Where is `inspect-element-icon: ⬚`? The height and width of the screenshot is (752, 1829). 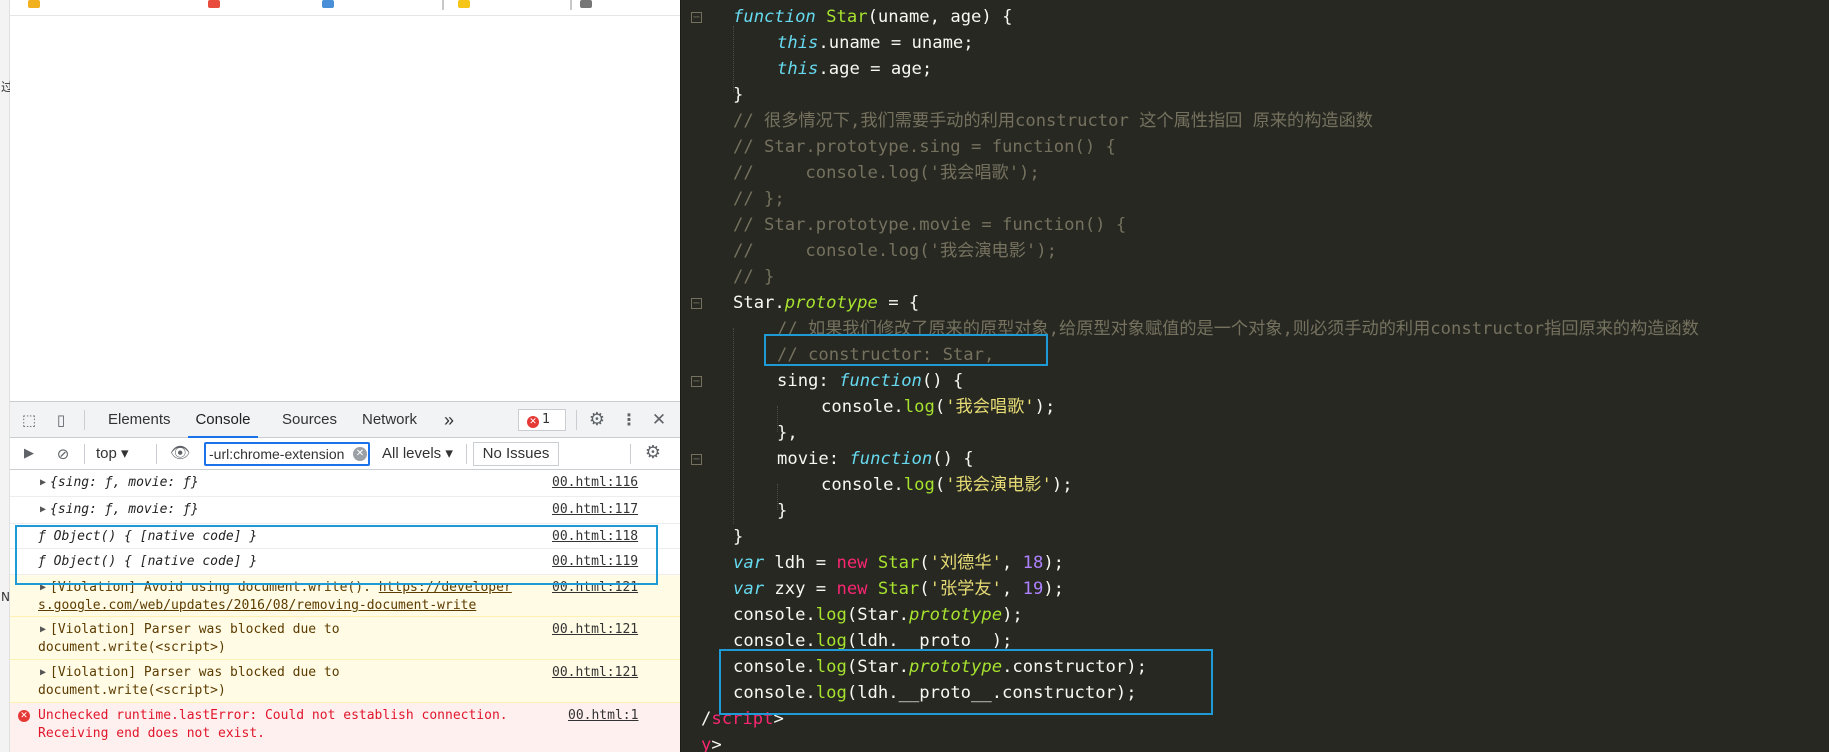 inspect-element-icon: ⬚ is located at coordinates (29, 420).